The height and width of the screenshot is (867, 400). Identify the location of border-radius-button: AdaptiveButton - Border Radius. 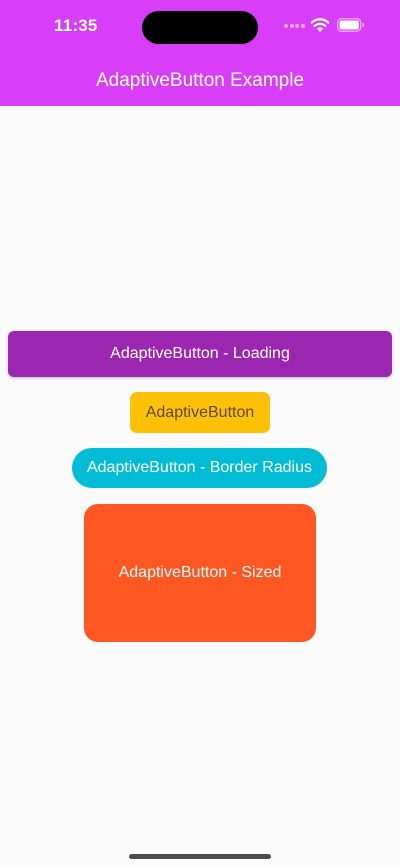
(199, 468).